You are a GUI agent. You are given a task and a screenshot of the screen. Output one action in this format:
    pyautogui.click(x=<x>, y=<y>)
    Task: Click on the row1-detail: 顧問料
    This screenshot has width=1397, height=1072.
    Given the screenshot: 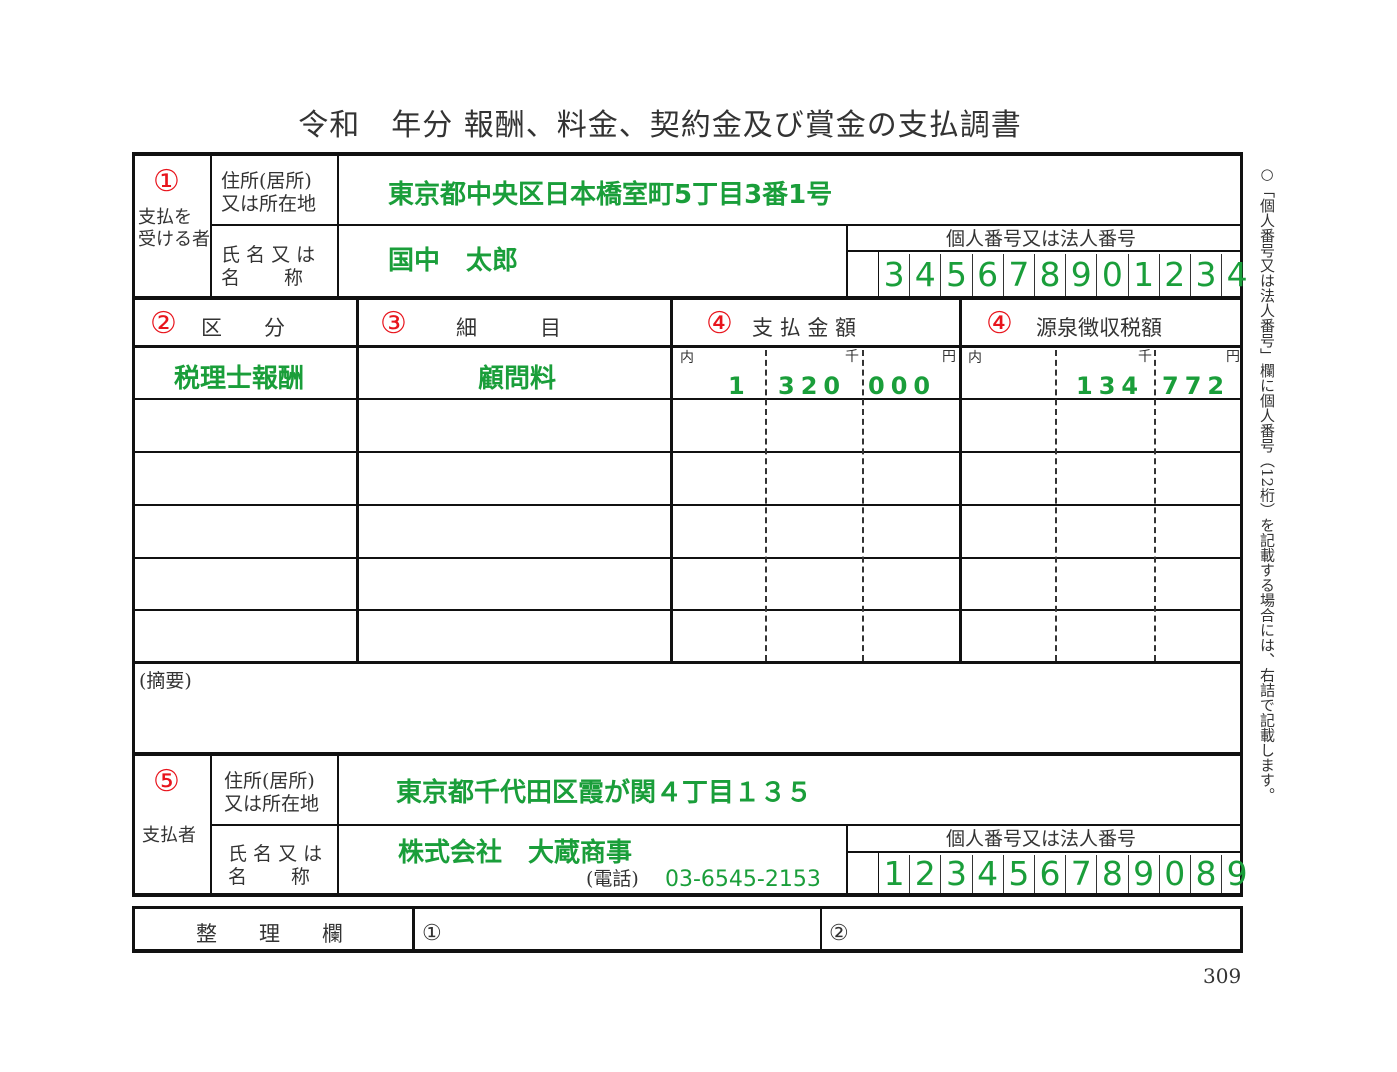 What is the action you would take?
    pyautogui.click(x=517, y=379)
    